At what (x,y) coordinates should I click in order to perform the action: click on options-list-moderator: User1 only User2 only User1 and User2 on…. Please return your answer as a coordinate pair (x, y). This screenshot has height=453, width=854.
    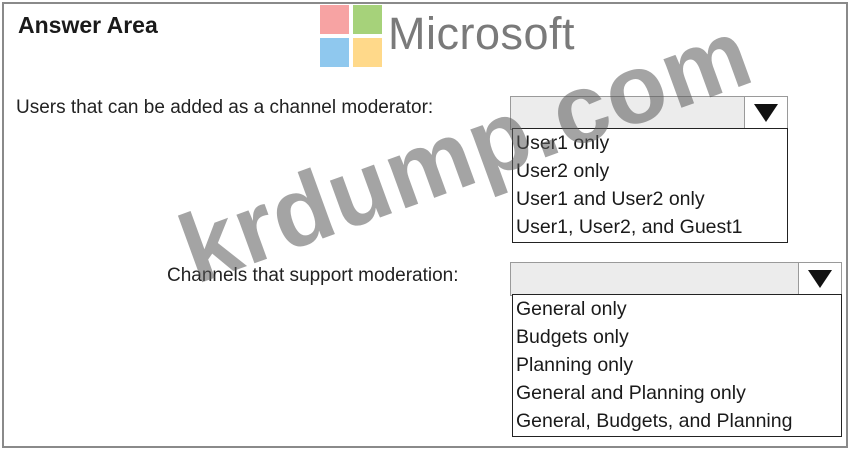
    Looking at the image, I should click on (650, 185).